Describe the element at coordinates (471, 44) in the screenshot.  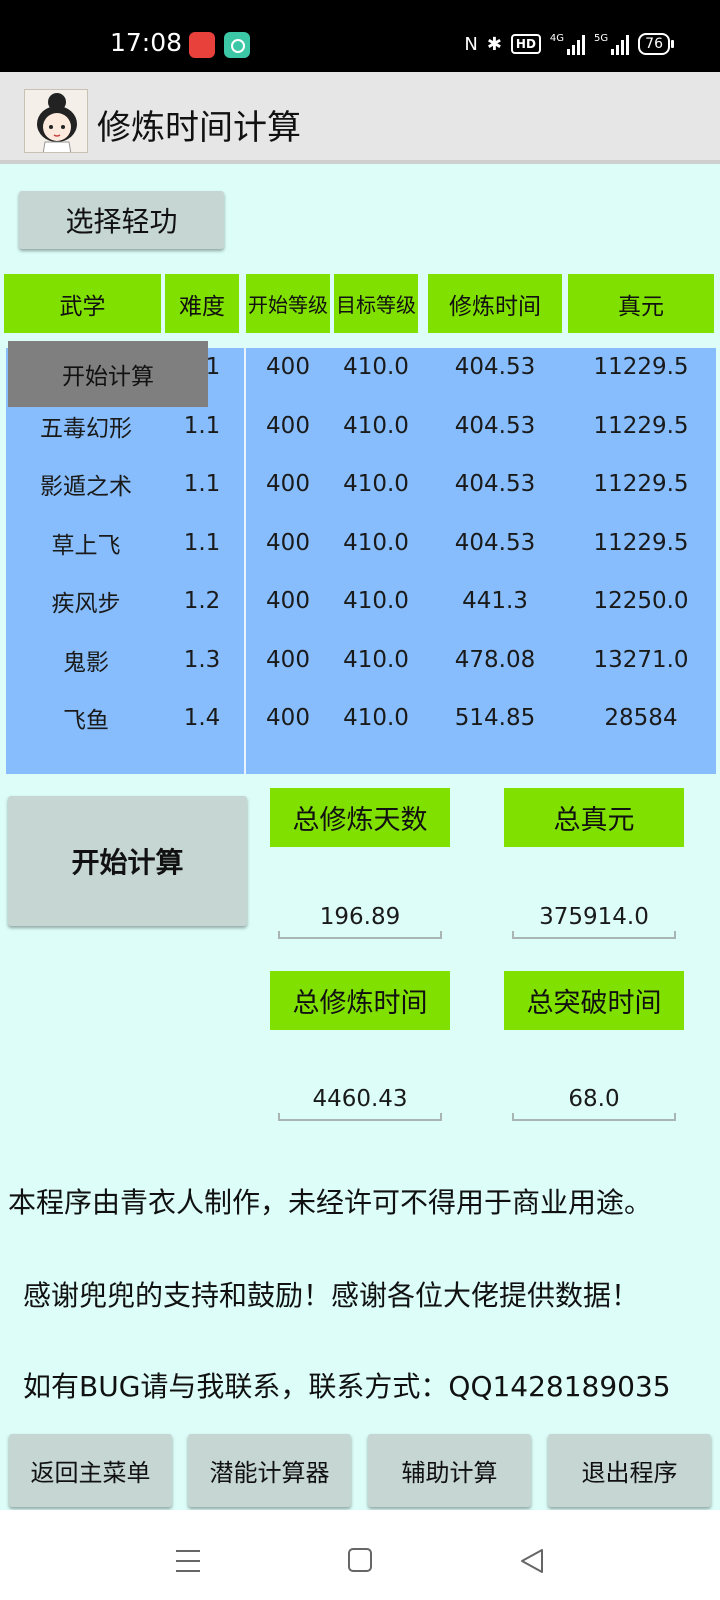
I see `nfc-icon: N` at that location.